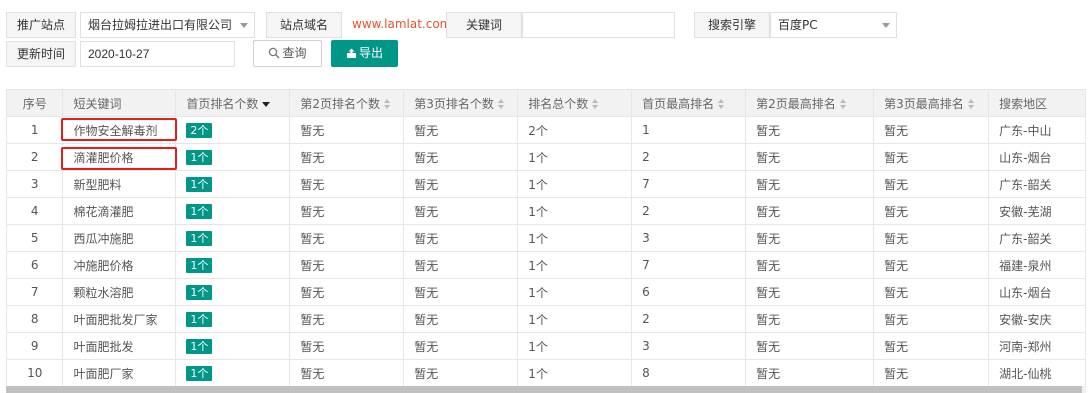 Image resolution: width=1091 pixels, height=393 pixels. Describe the element at coordinates (119, 346) in the screenshot. I see `cell-keyword: 叶面肥批发` at that location.